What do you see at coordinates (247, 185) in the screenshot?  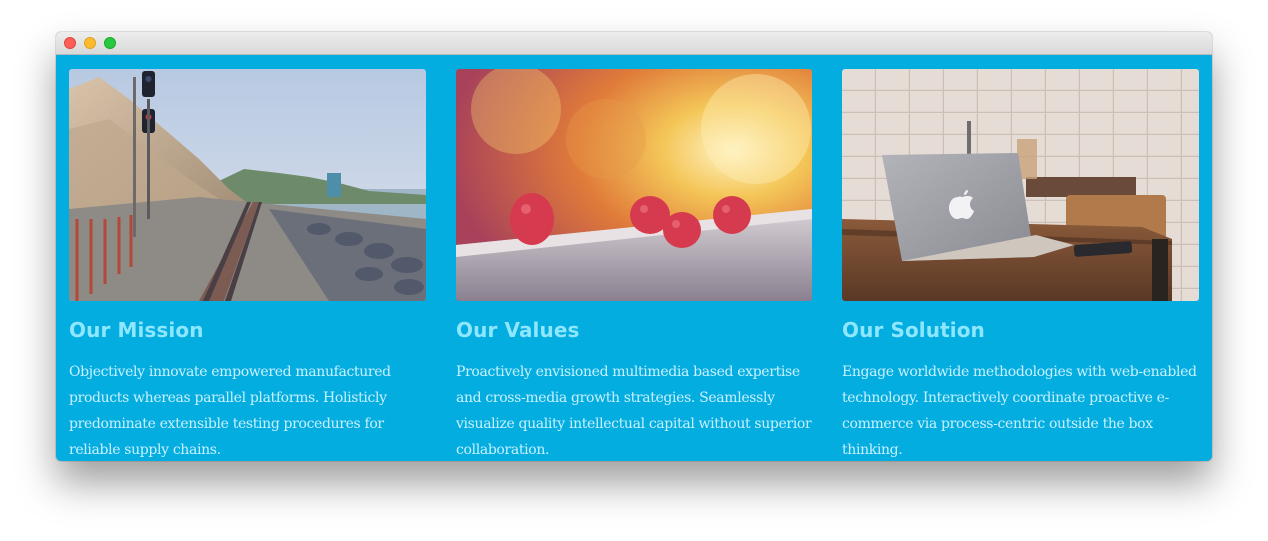 I see `railroad-coast-photo` at bounding box center [247, 185].